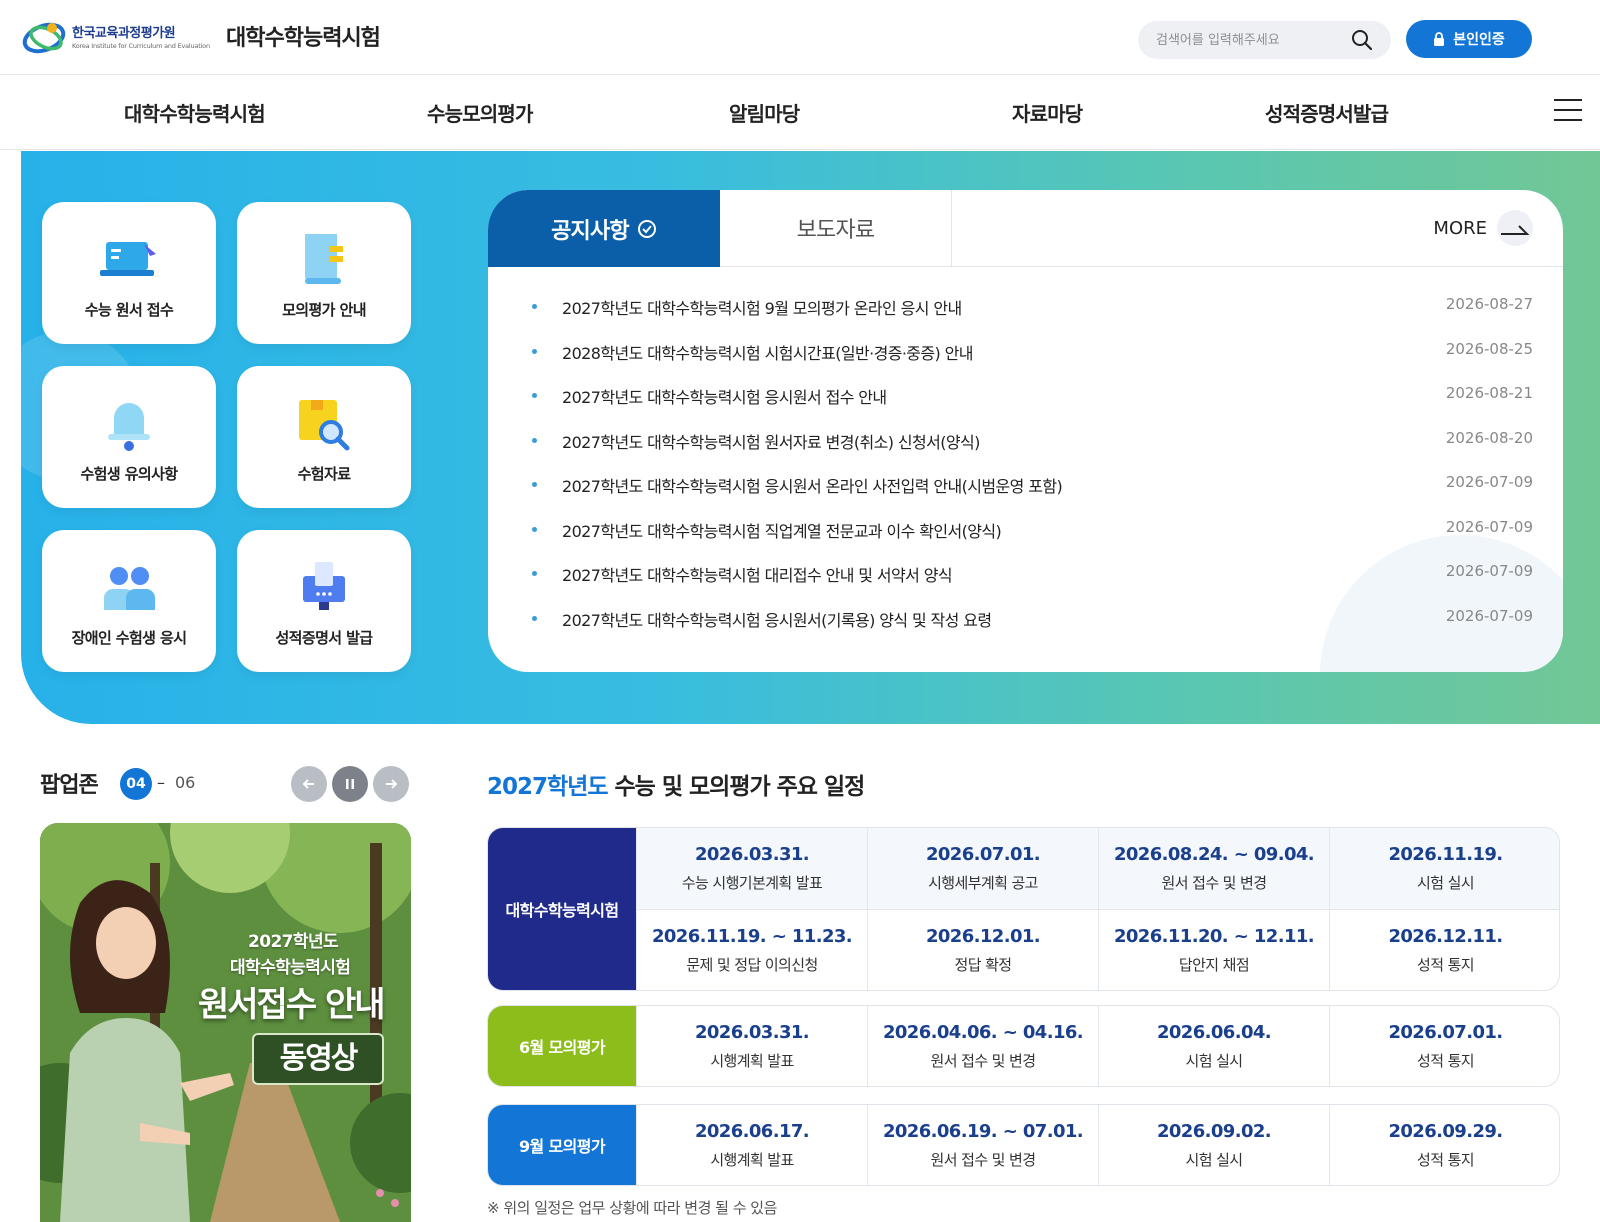 The image size is (1600, 1222). Describe the element at coordinates (1213, 868) in the screenshot. I see `schedule-cell: 2026.08.24. ~ 09.04. 원서 접수 및 변경` at that location.